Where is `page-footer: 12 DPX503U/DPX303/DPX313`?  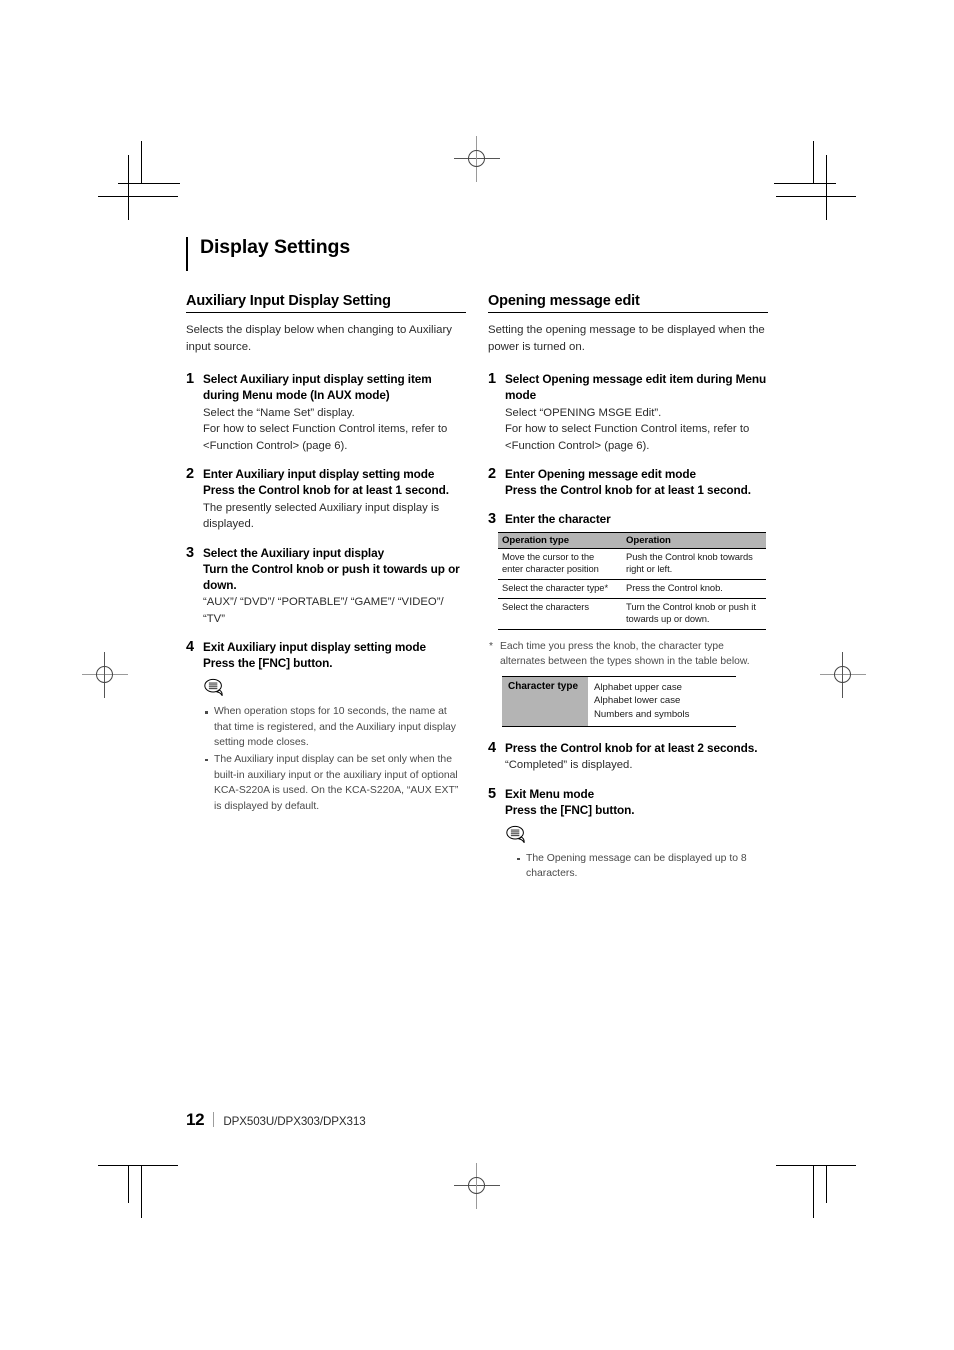
page-footer: 12 DPX503U/DPX303/DPX313 is located at coordinates (276, 1120).